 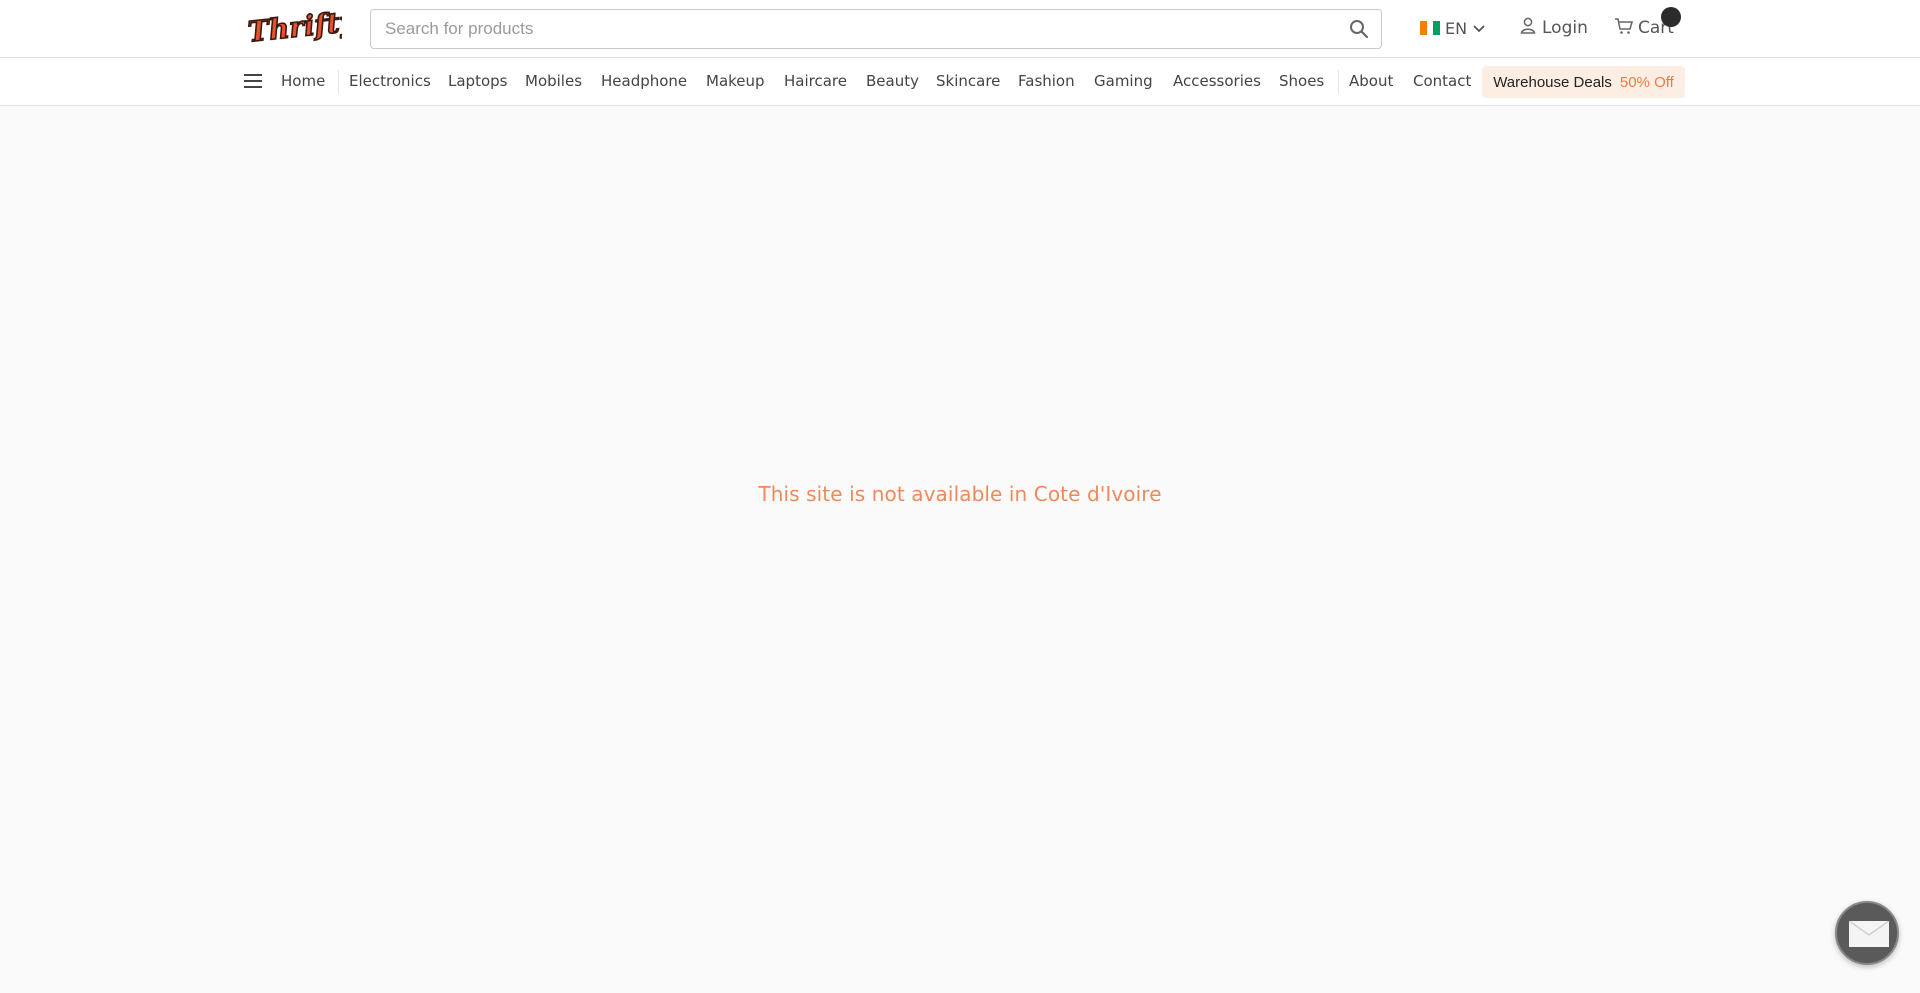 What do you see at coordinates (1046, 81) in the screenshot?
I see `nav-item-fashion: Fashion` at bounding box center [1046, 81].